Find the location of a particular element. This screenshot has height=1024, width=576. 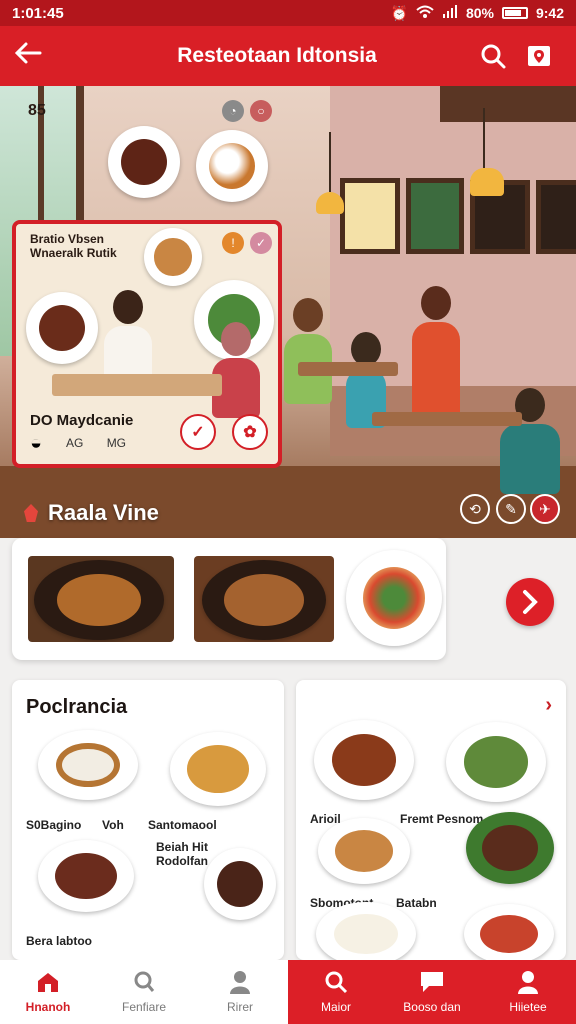

card-woman-hijab-illustration is located at coordinates (236, 370).